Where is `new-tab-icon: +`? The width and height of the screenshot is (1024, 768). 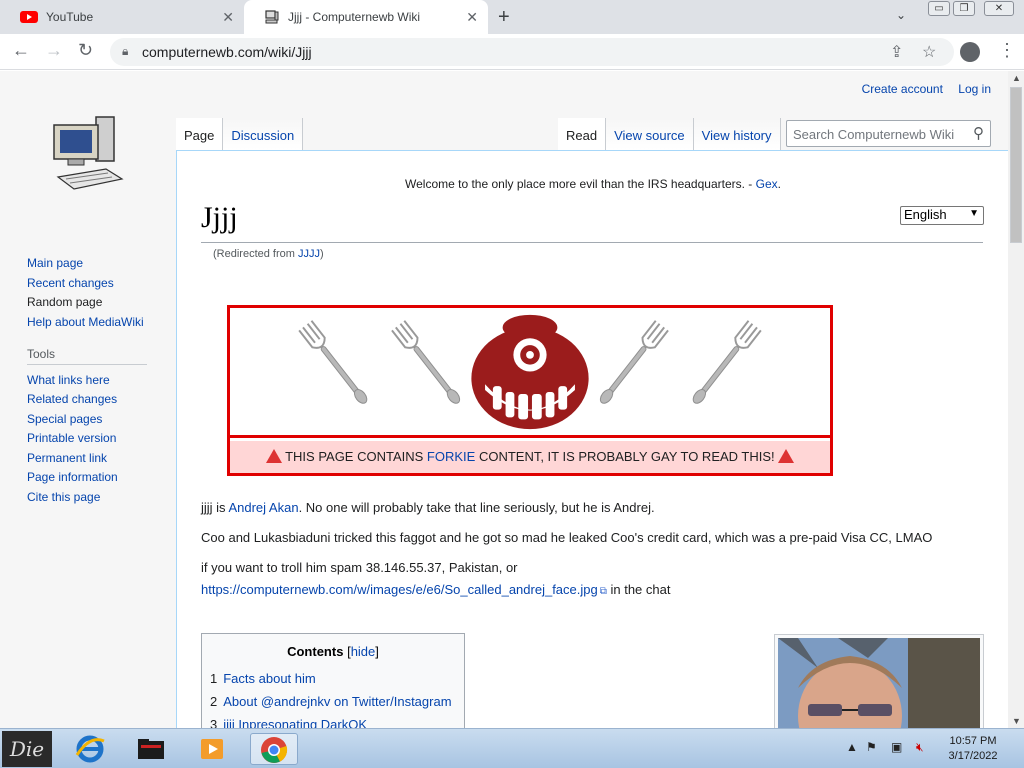
new-tab-icon: + is located at coordinates (504, 17).